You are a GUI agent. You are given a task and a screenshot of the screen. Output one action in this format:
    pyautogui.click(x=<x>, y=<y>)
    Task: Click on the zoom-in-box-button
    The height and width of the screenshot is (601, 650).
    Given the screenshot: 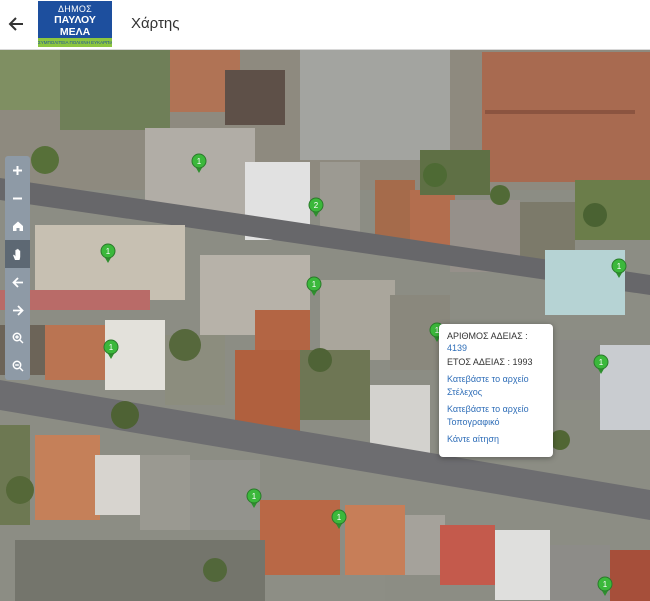 What is the action you would take?
    pyautogui.click(x=17, y=338)
    